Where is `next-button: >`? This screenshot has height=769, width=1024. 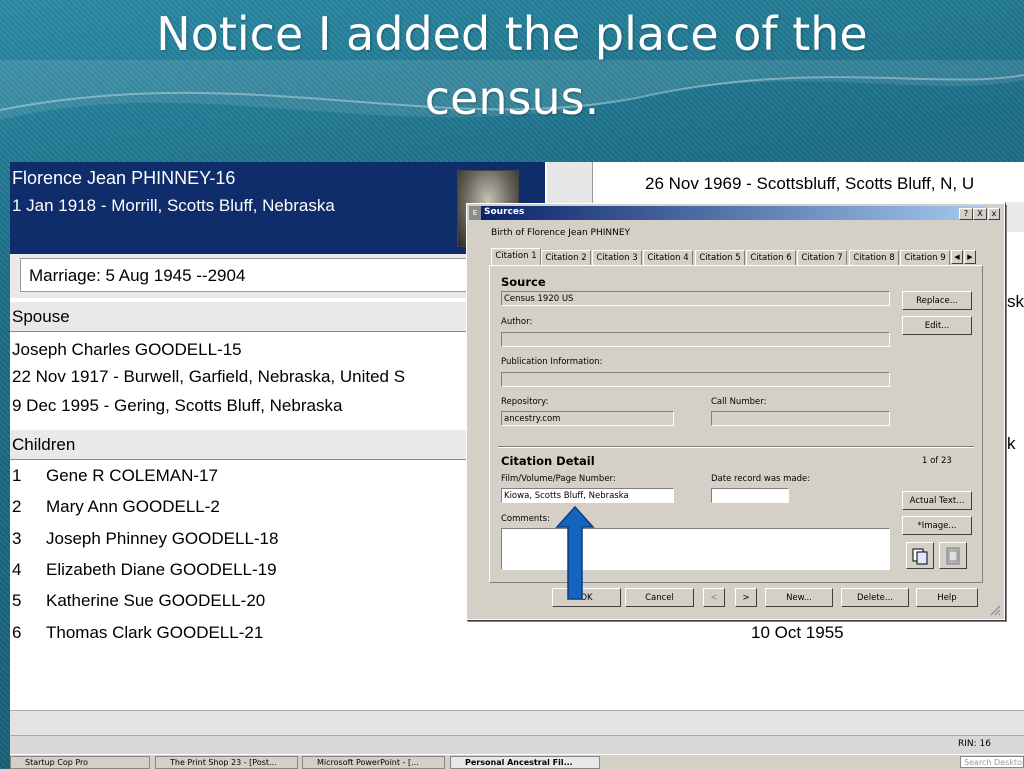 next-button: > is located at coordinates (746, 597).